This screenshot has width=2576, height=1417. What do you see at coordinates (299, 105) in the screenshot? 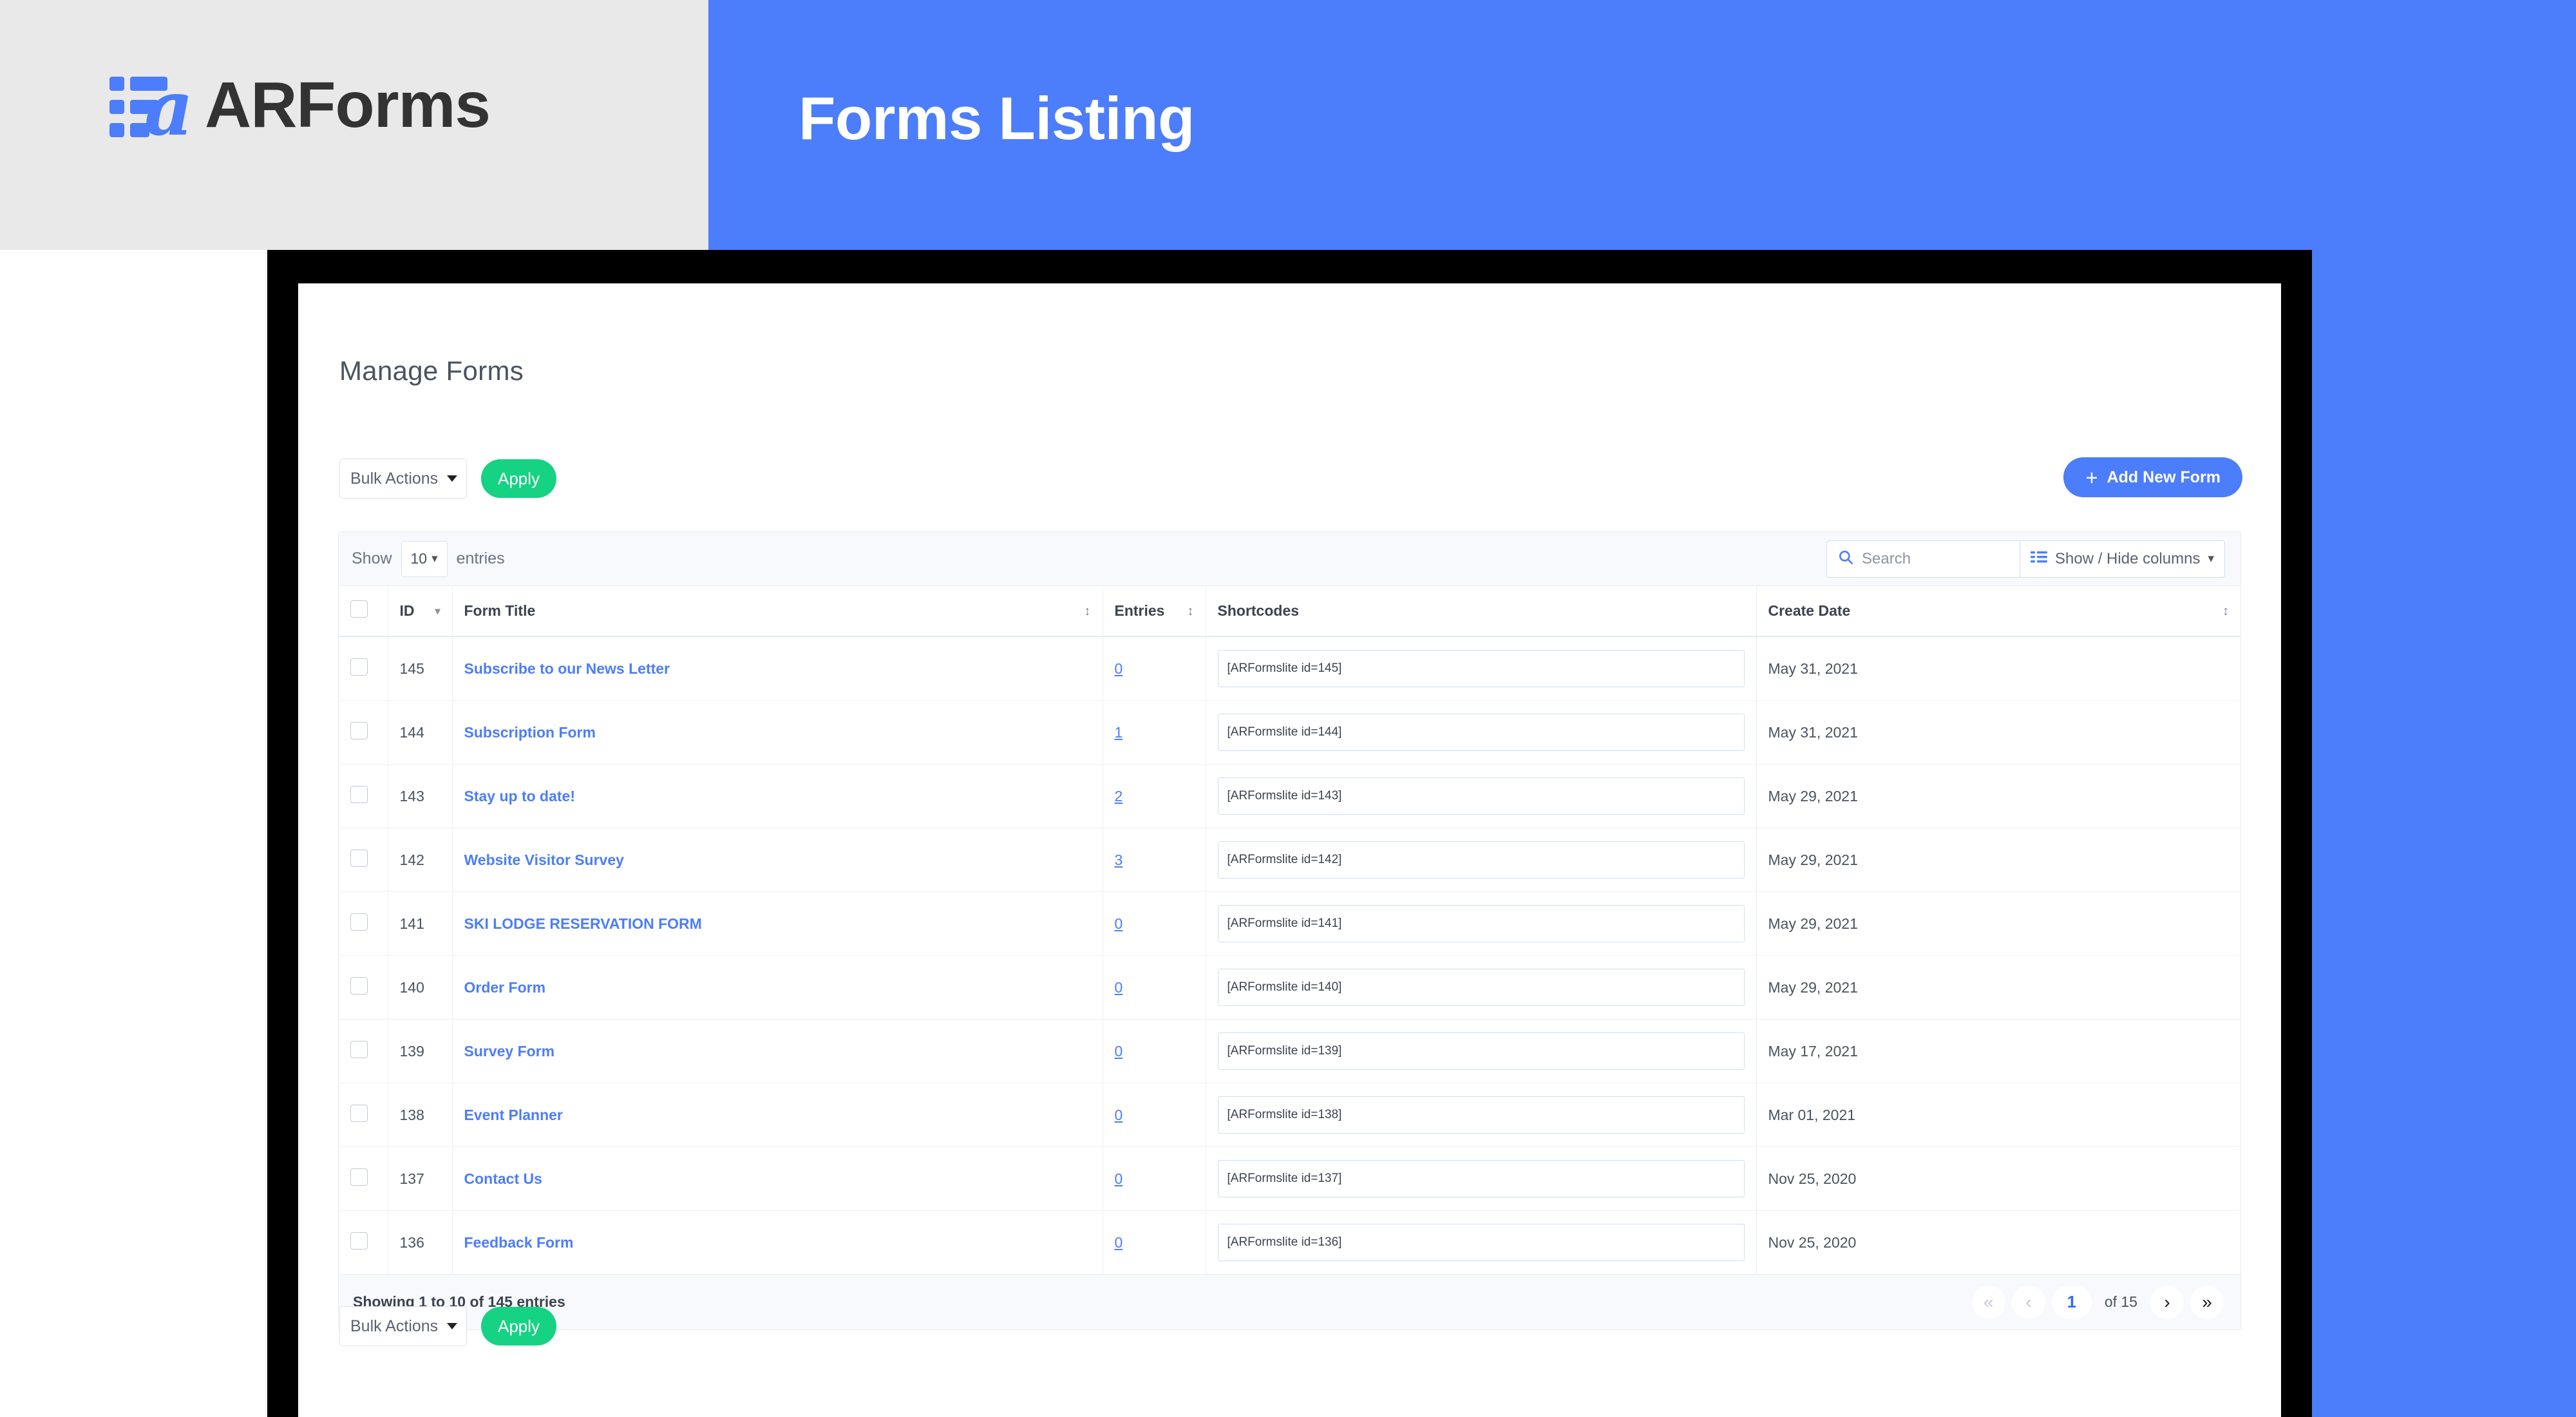
I see `arforms-logo: a ARForms` at bounding box center [299, 105].